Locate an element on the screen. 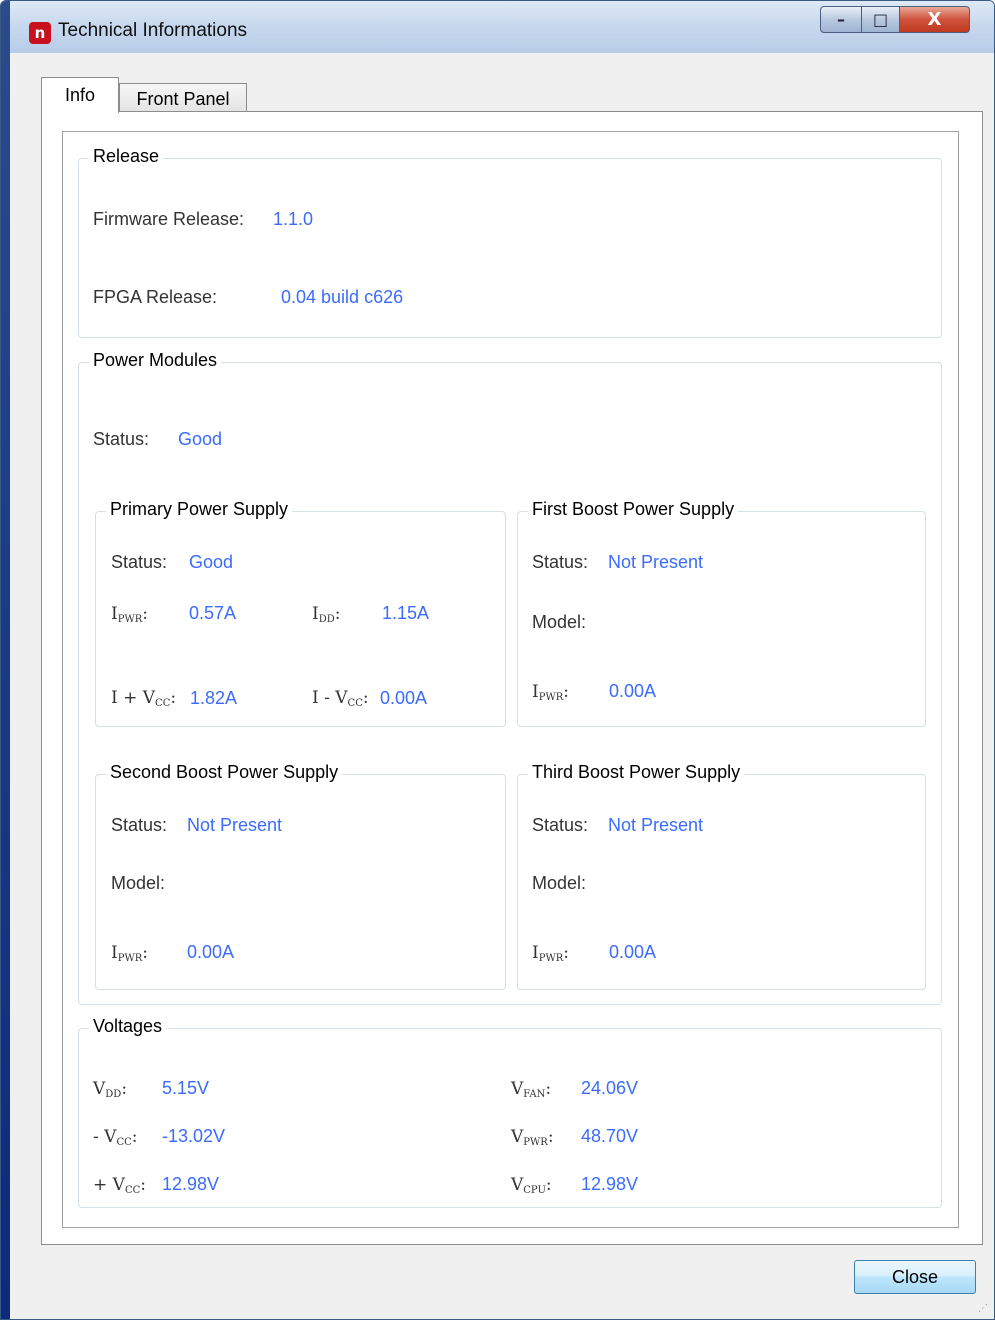 The height and width of the screenshot is (1320, 995). second-boost-ipwr-value: 0.00A is located at coordinates (211, 952).